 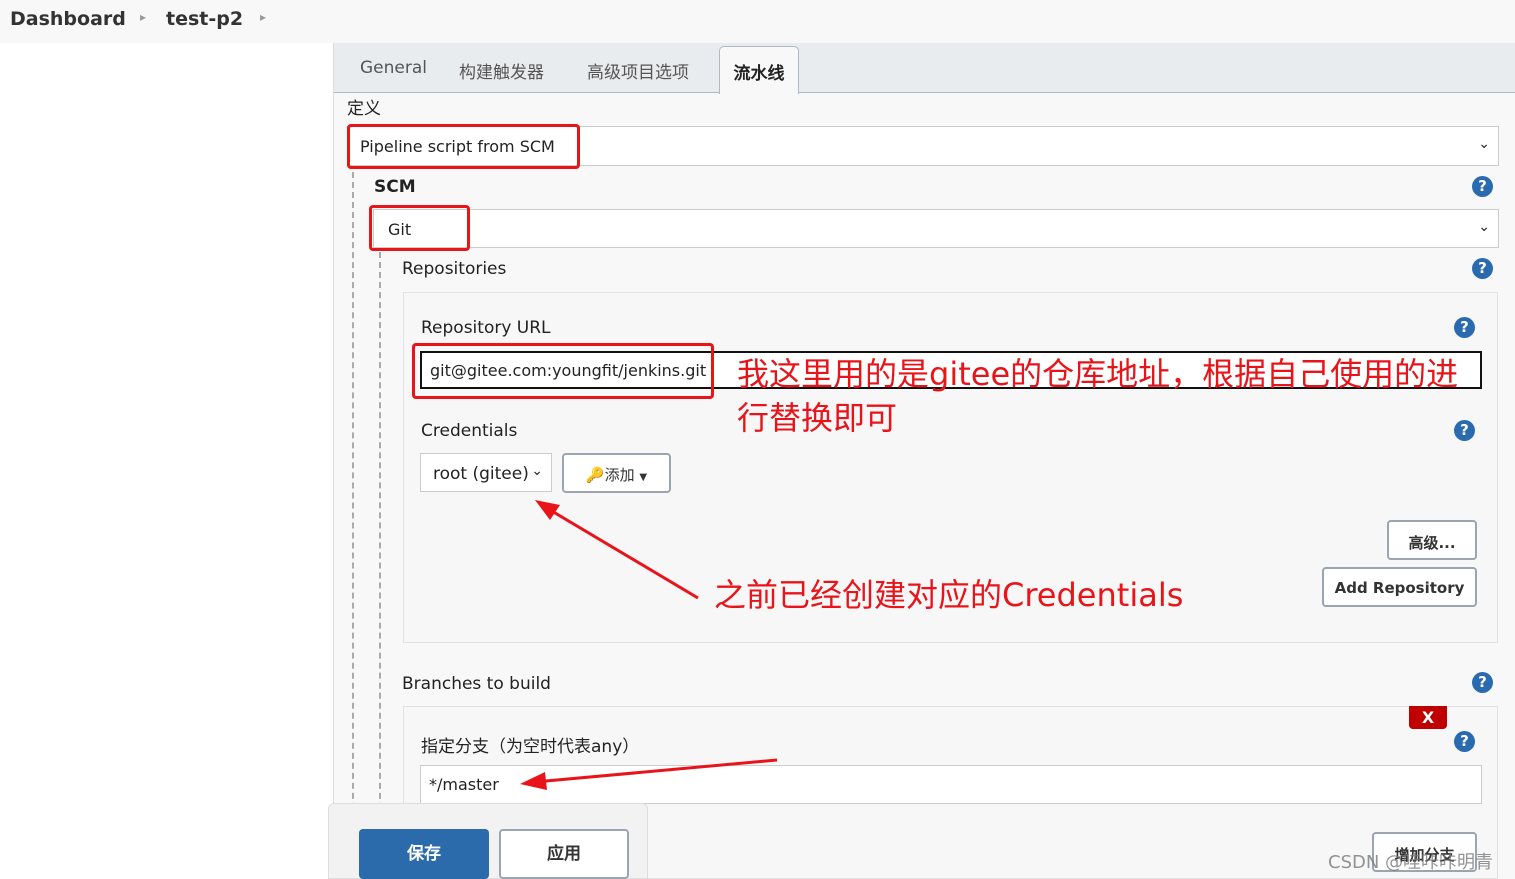 I want to click on repository-url-label: Repository URL, so click(x=486, y=328).